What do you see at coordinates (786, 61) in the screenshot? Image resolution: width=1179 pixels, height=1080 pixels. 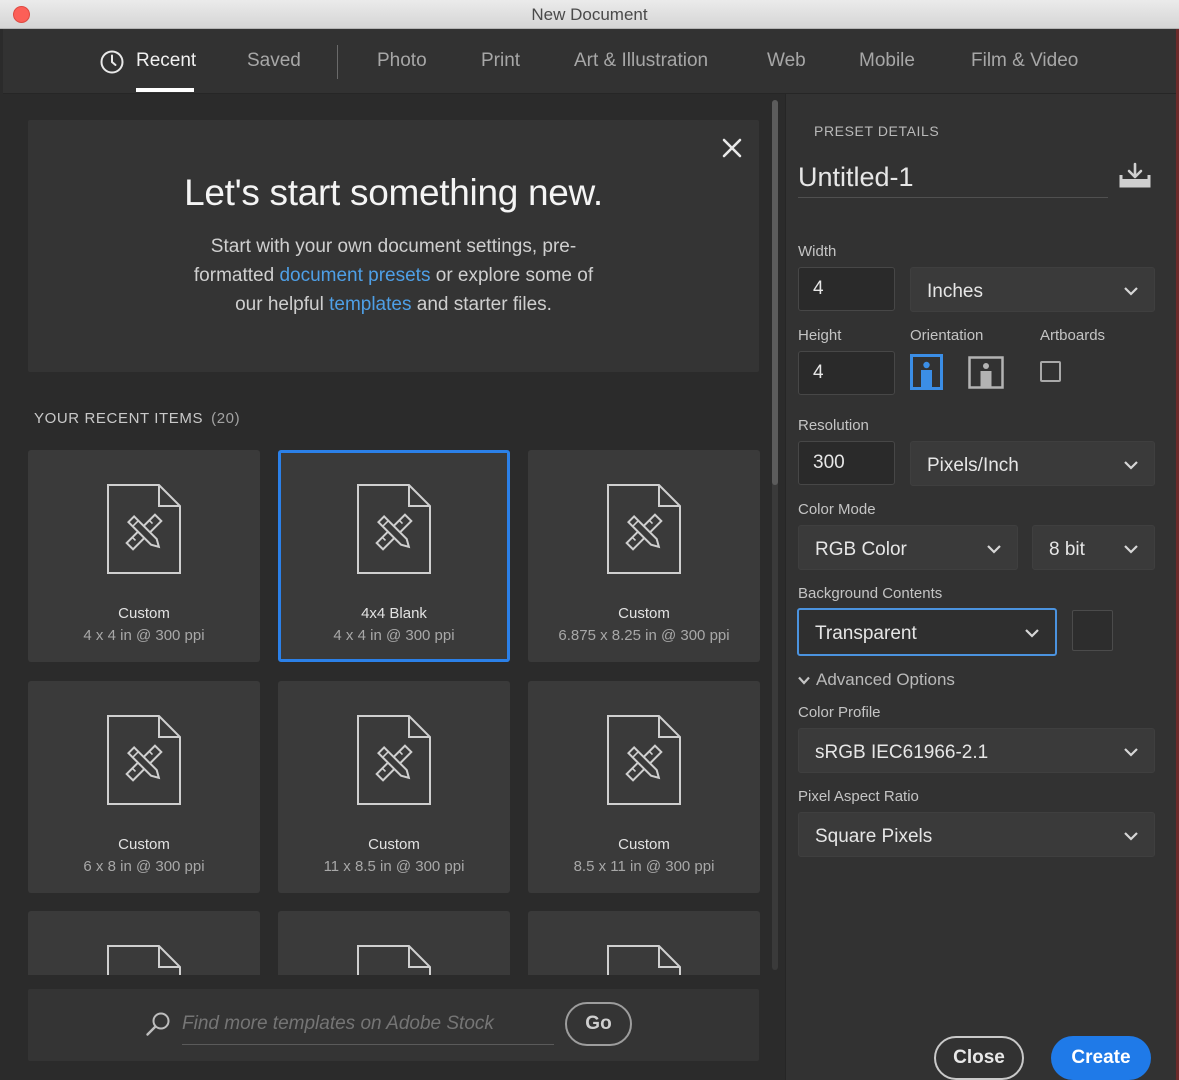 I see `tab-web: Web` at bounding box center [786, 61].